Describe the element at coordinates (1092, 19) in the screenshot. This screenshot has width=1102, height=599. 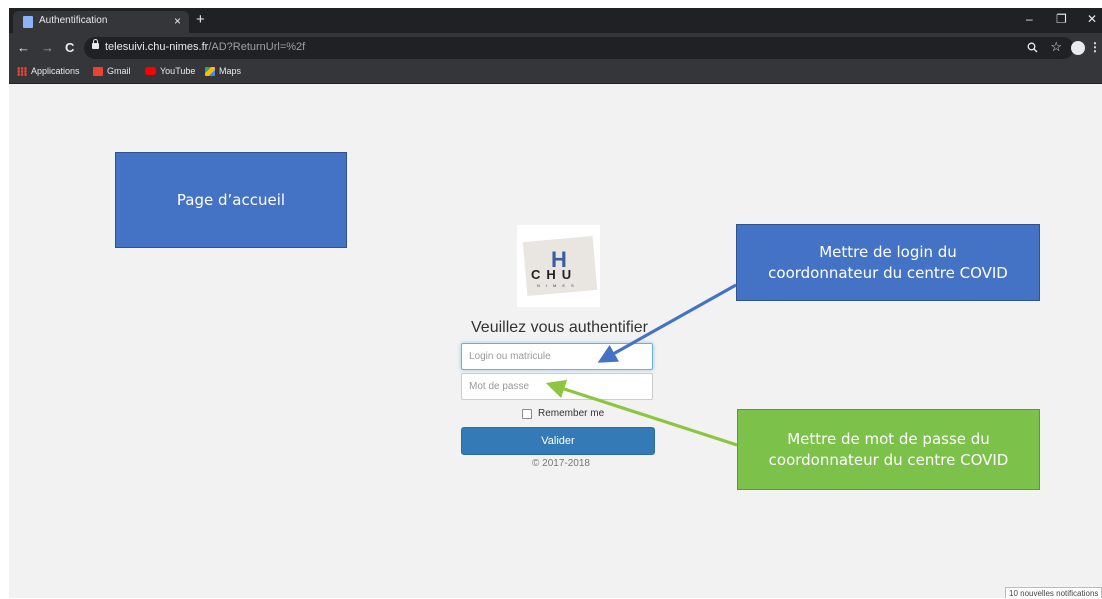
I see `close-window-button: ✕` at that location.